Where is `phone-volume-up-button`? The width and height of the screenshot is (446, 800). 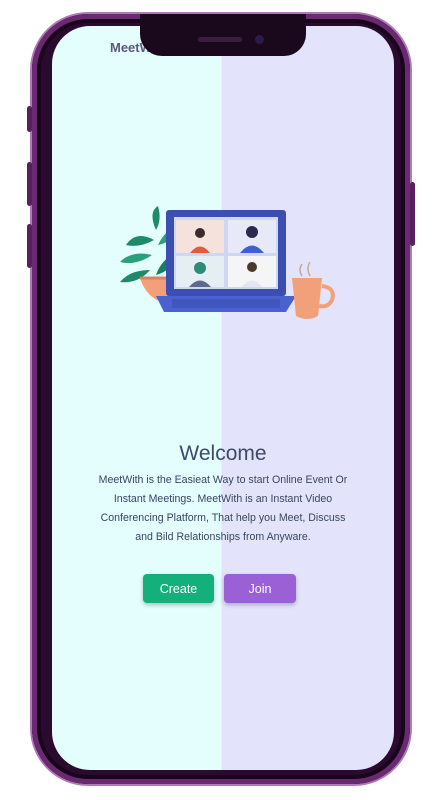 phone-volume-up-button is located at coordinates (29, 184).